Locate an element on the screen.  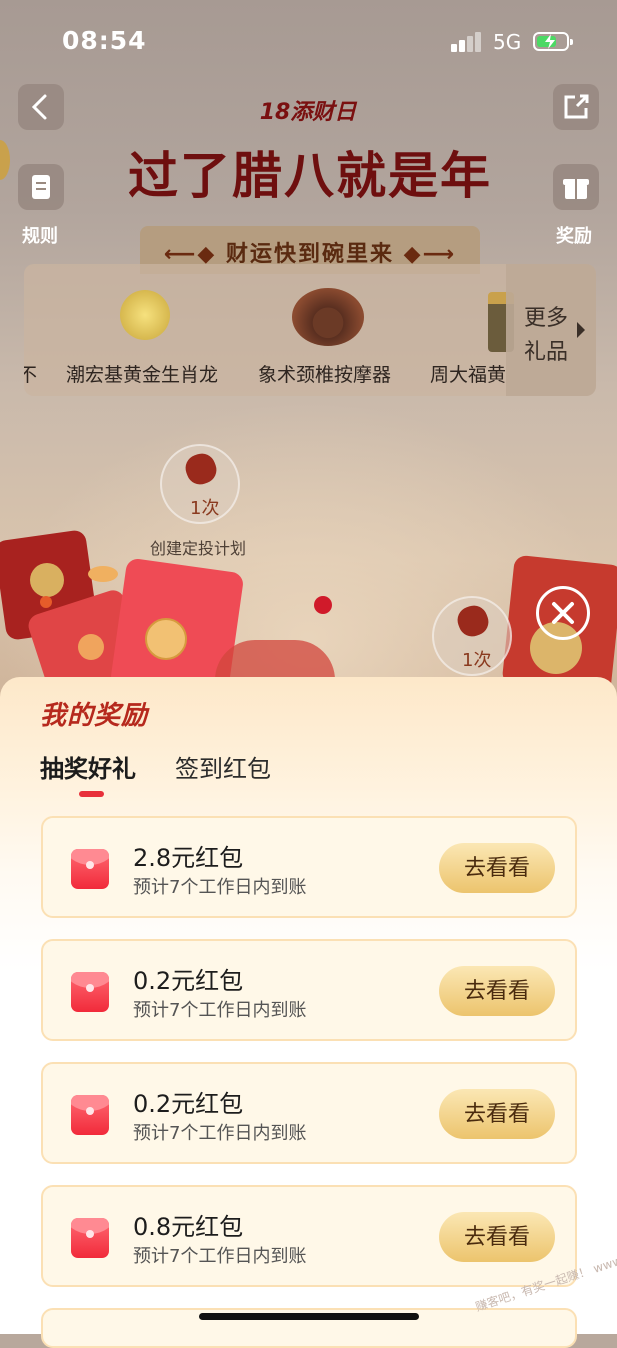
gift-icon is located at coordinates (576, 189).